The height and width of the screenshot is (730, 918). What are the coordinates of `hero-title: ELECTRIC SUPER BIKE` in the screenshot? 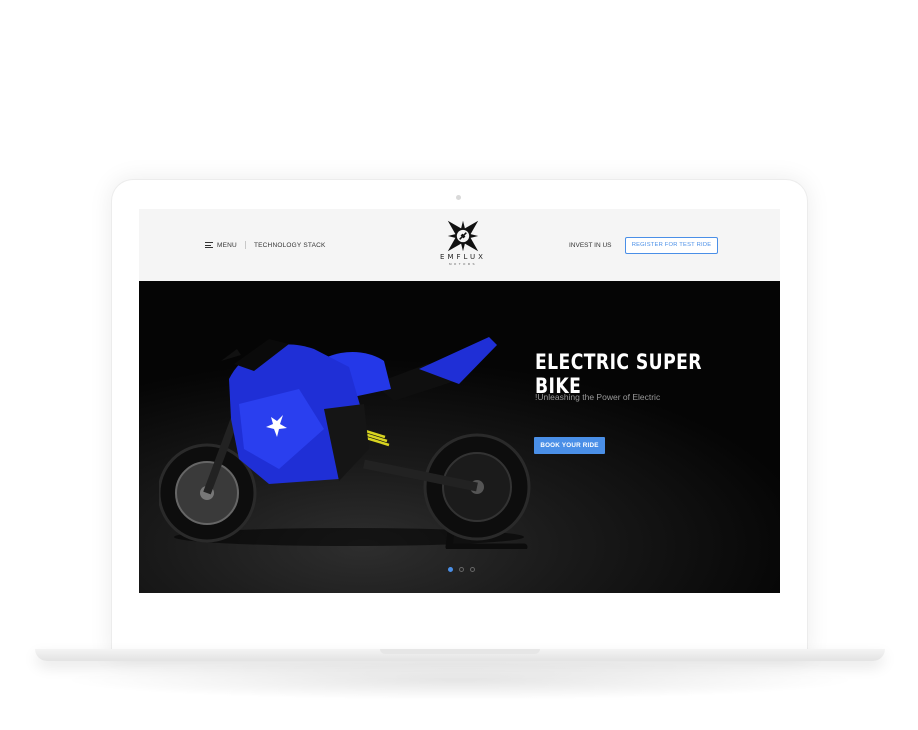 It's located at (618, 374).